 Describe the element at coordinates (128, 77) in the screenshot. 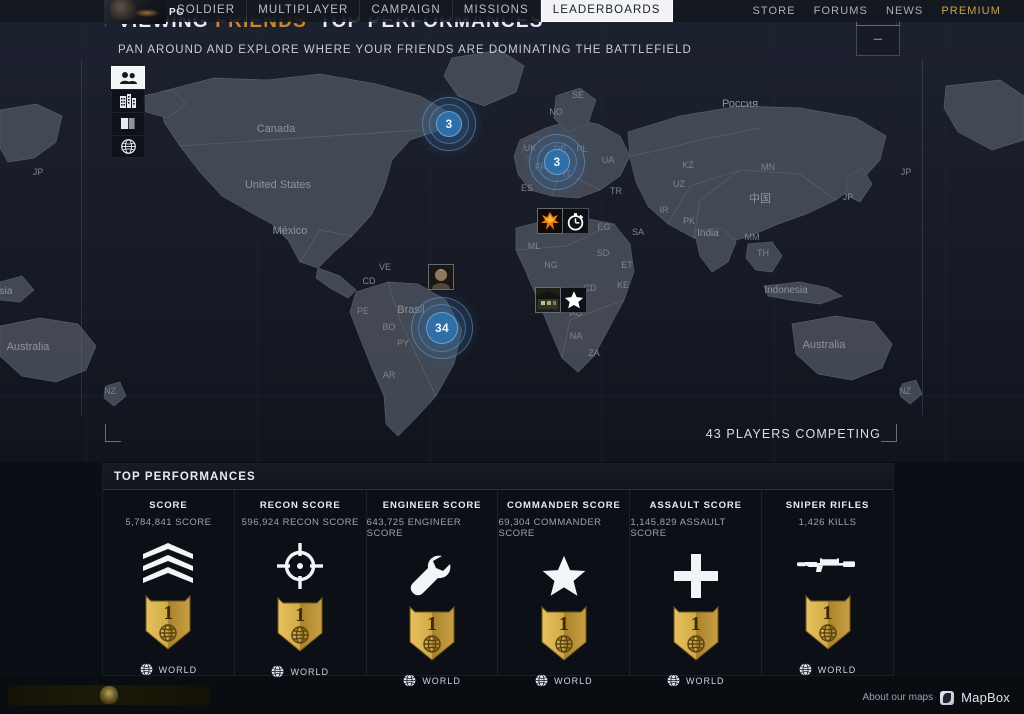

I see `rail-item-friends` at that location.